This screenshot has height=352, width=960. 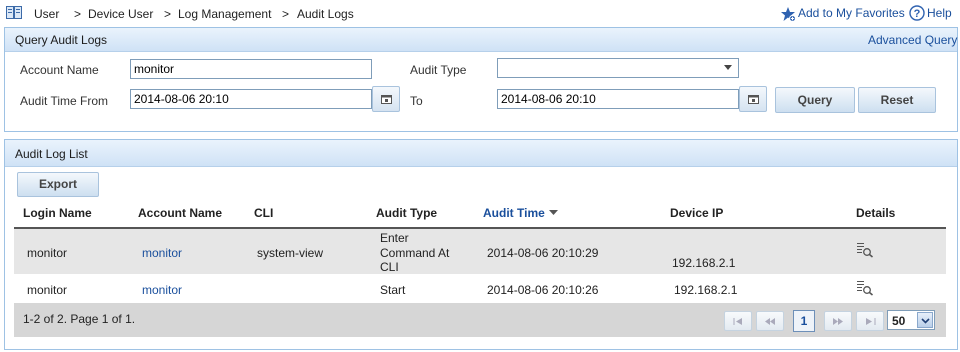 What do you see at coordinates (58, 184) in the screenshot?
I see `export-button: Export` at bounding box center [58, 184].